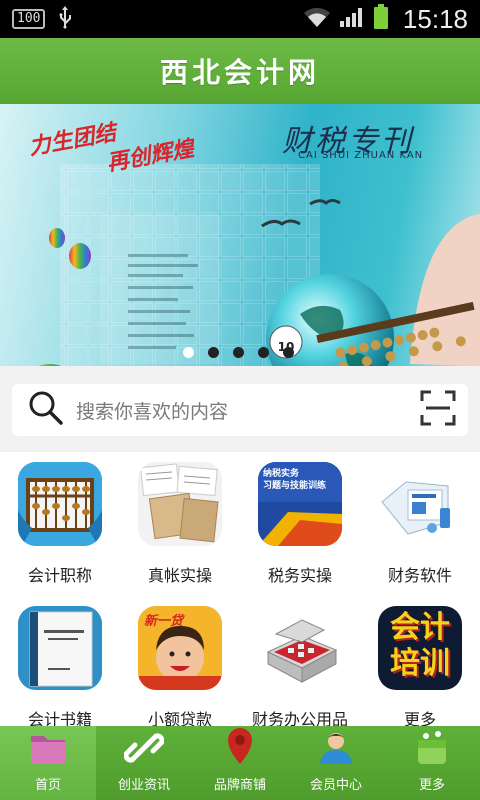 The width and height of the screenshot is (480, 800). I want to click on usb-icon, so click(65, 19).